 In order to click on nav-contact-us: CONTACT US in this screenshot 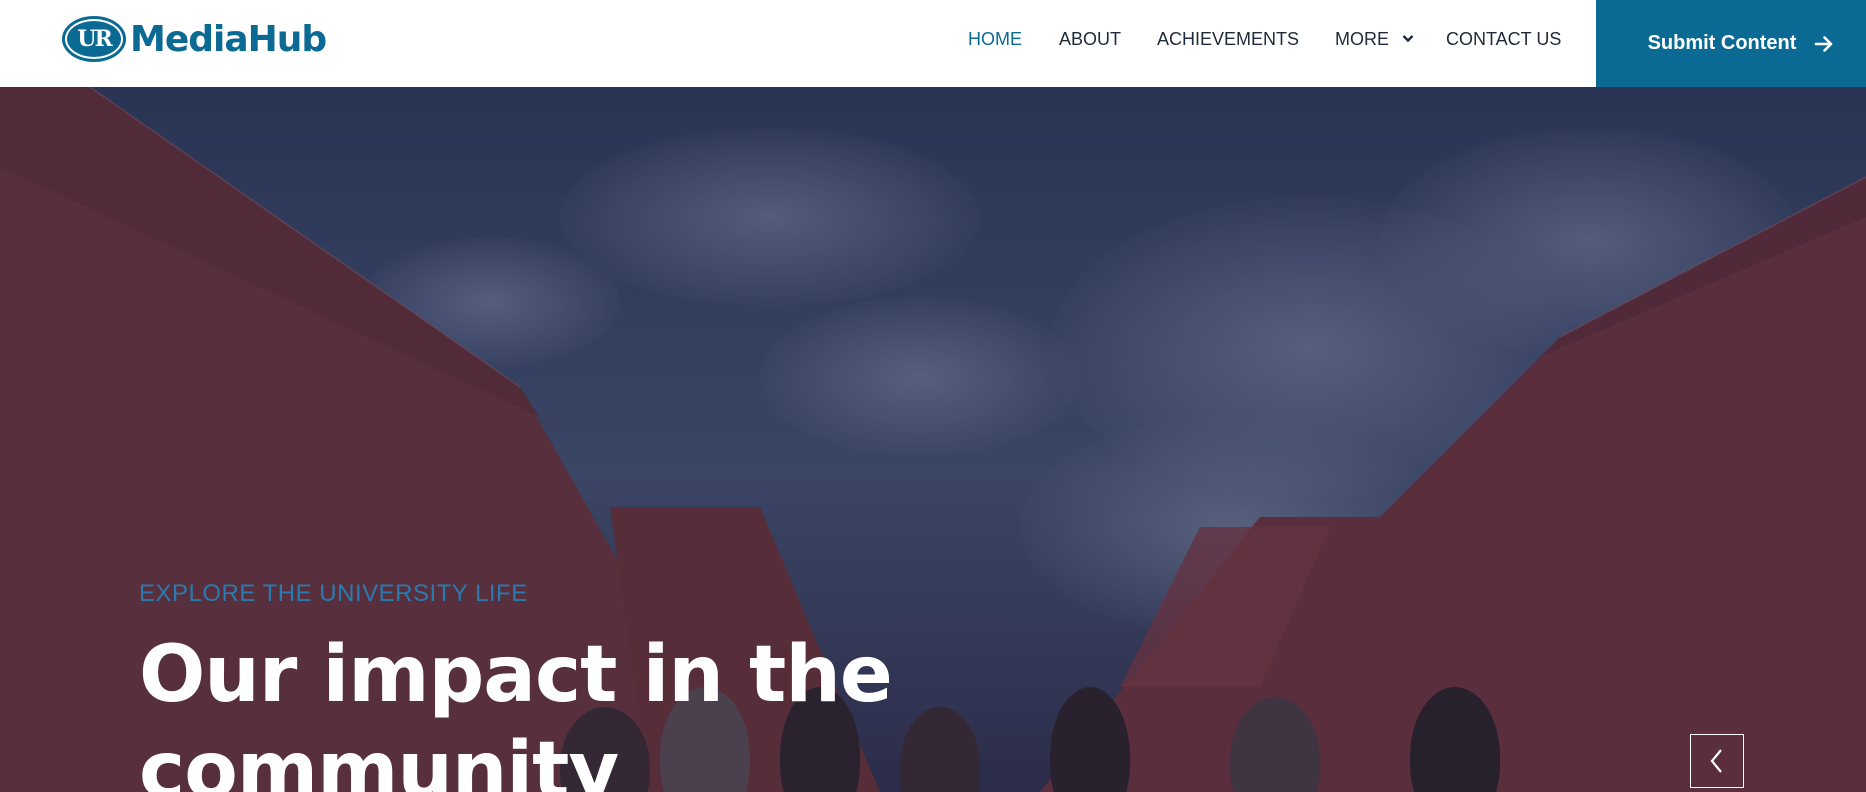, I will do `click(1503, 39)`.